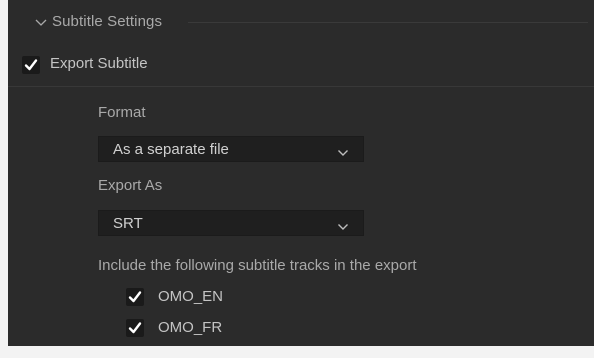  What do you see at coordinates (190, 327) in the screenshot?
I see `track-label-omo-fr: OMO_FR` at bounding box center [190, 327].